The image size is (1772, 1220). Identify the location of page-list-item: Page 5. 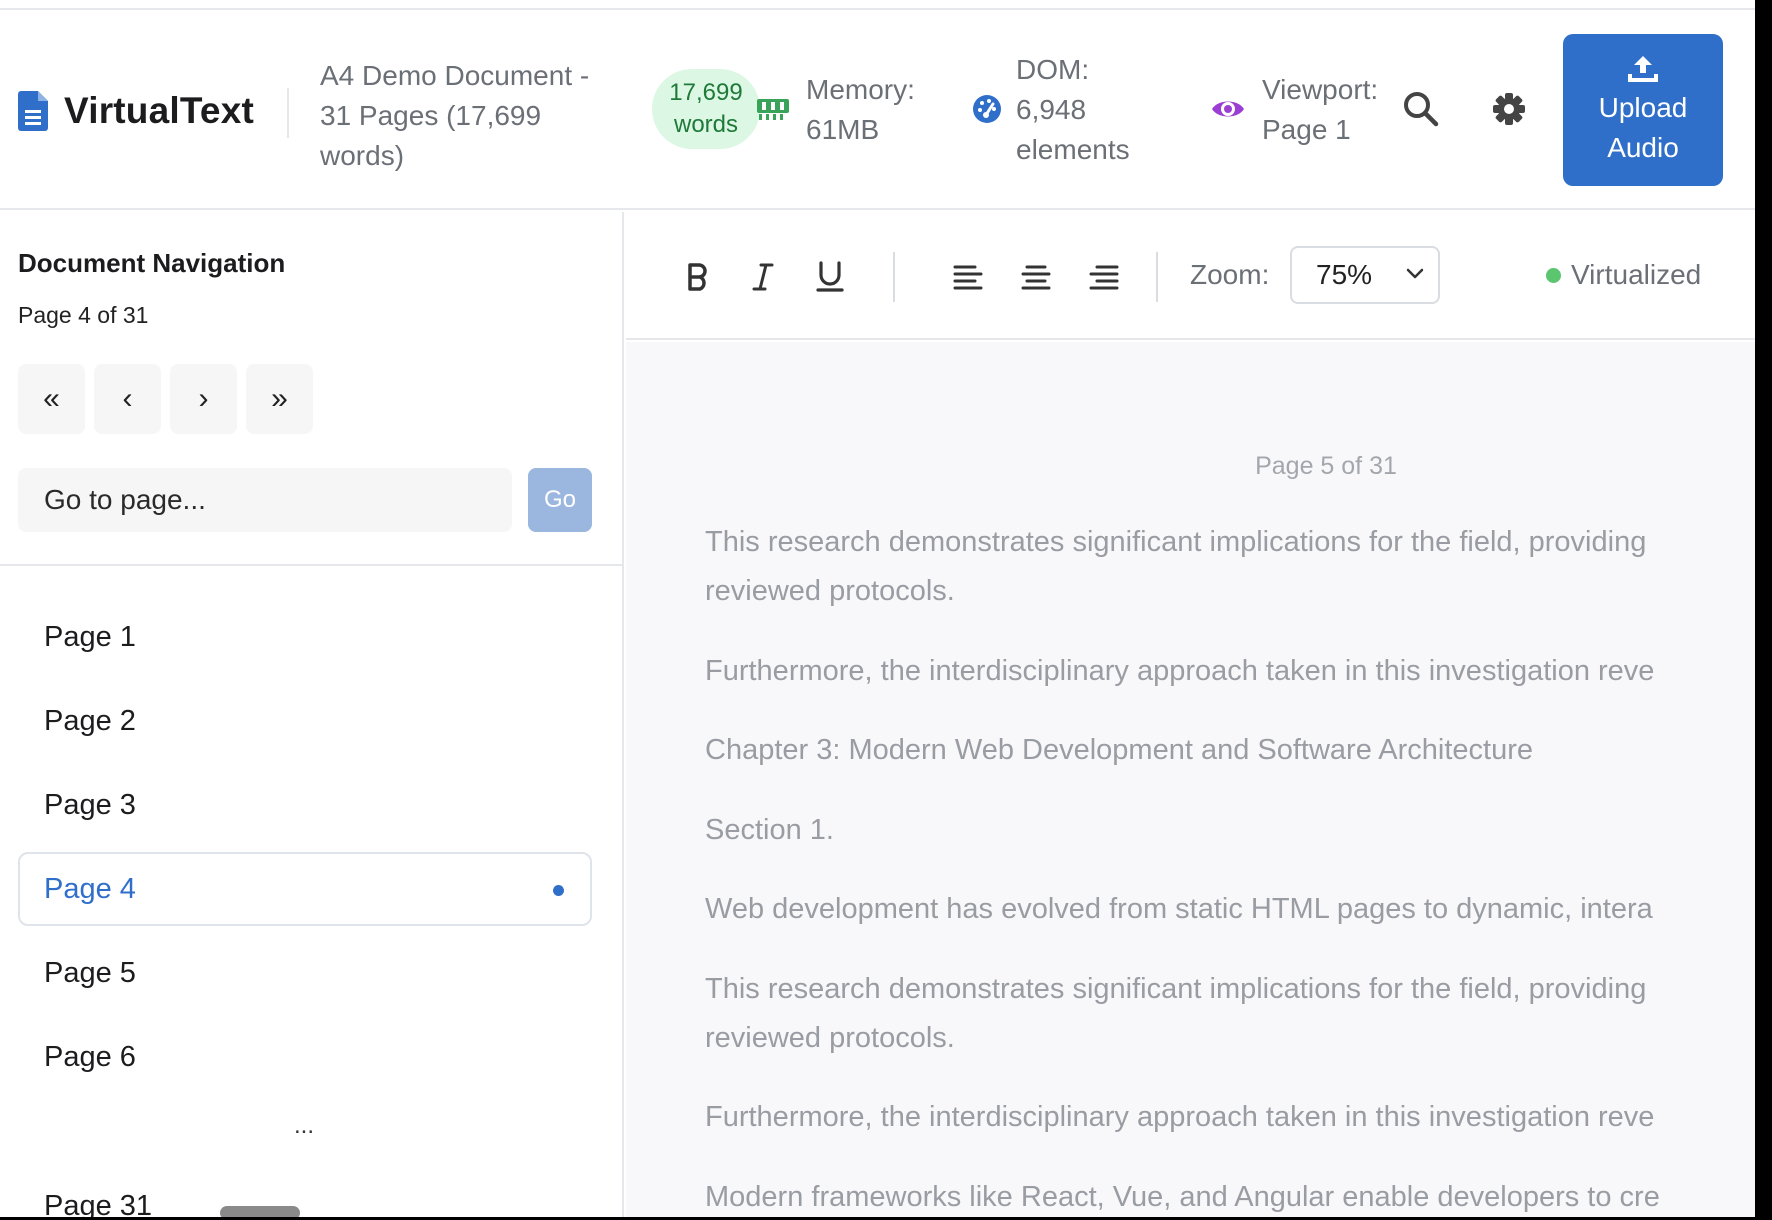
(305, 973).